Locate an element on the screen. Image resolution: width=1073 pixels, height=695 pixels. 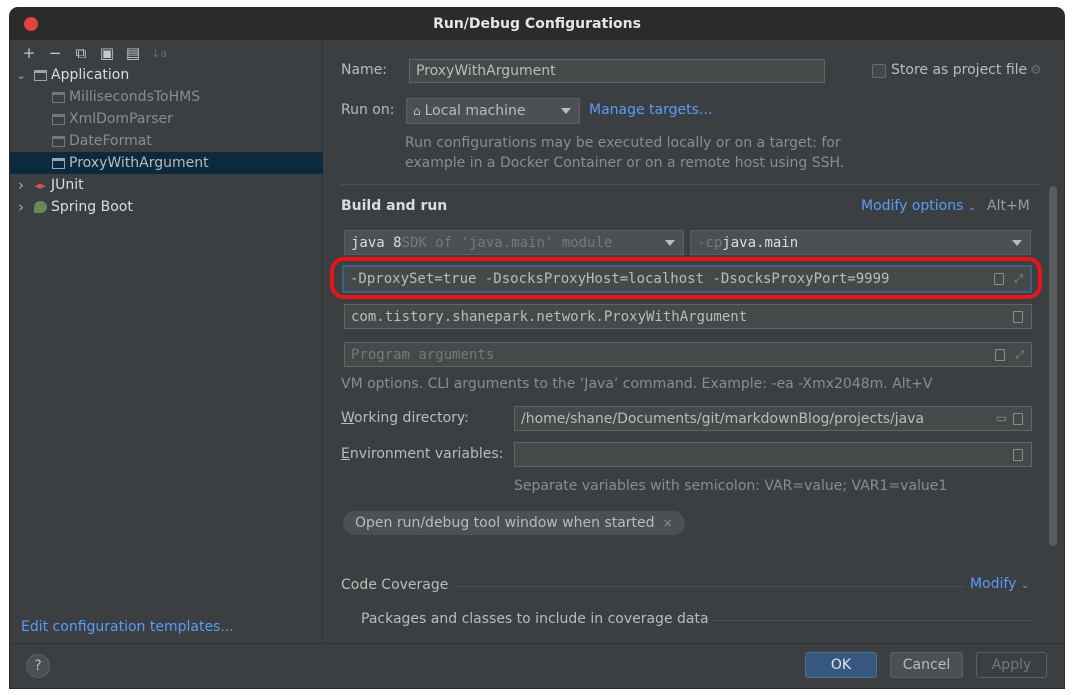
working-directory-label: Working directory: is located at coordinates (405, 418).